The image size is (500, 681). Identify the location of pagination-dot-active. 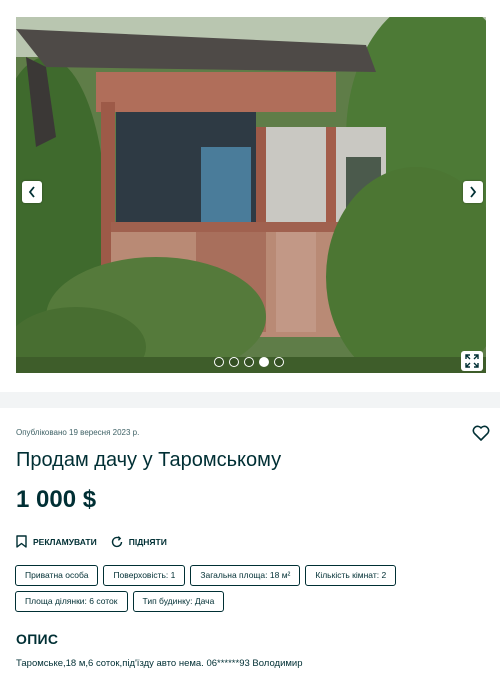
(264, 362).